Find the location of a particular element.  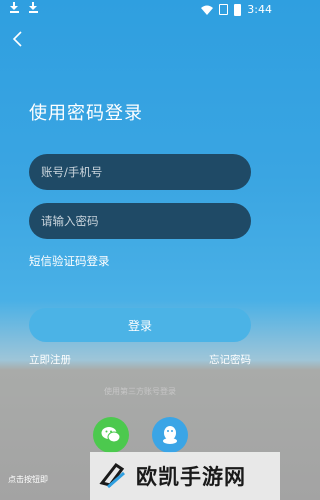

qq-icon is located at coordinates (170, 435).